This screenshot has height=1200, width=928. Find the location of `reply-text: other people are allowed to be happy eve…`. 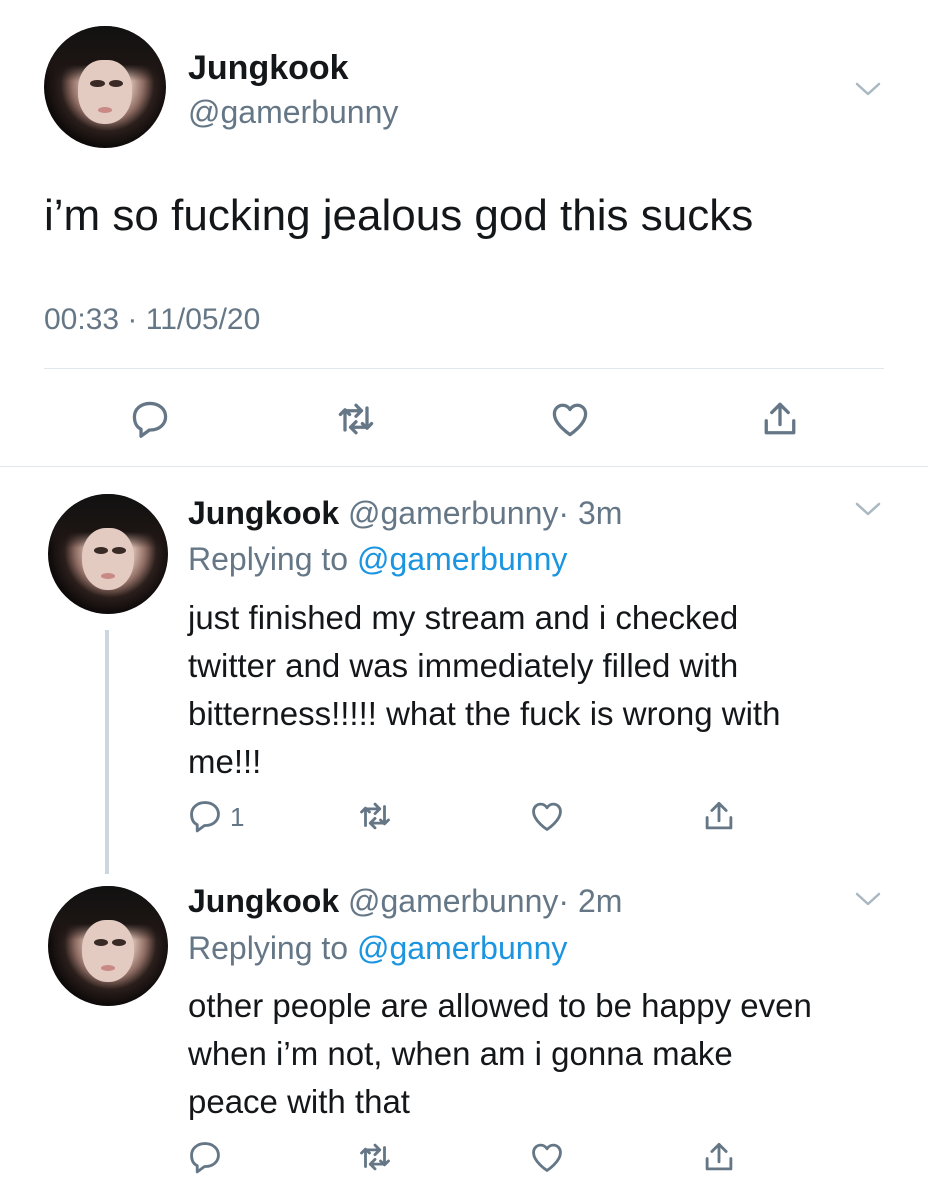

reply-text: other people are allowed to be happy eve… is located at coordinates (500, 1053).